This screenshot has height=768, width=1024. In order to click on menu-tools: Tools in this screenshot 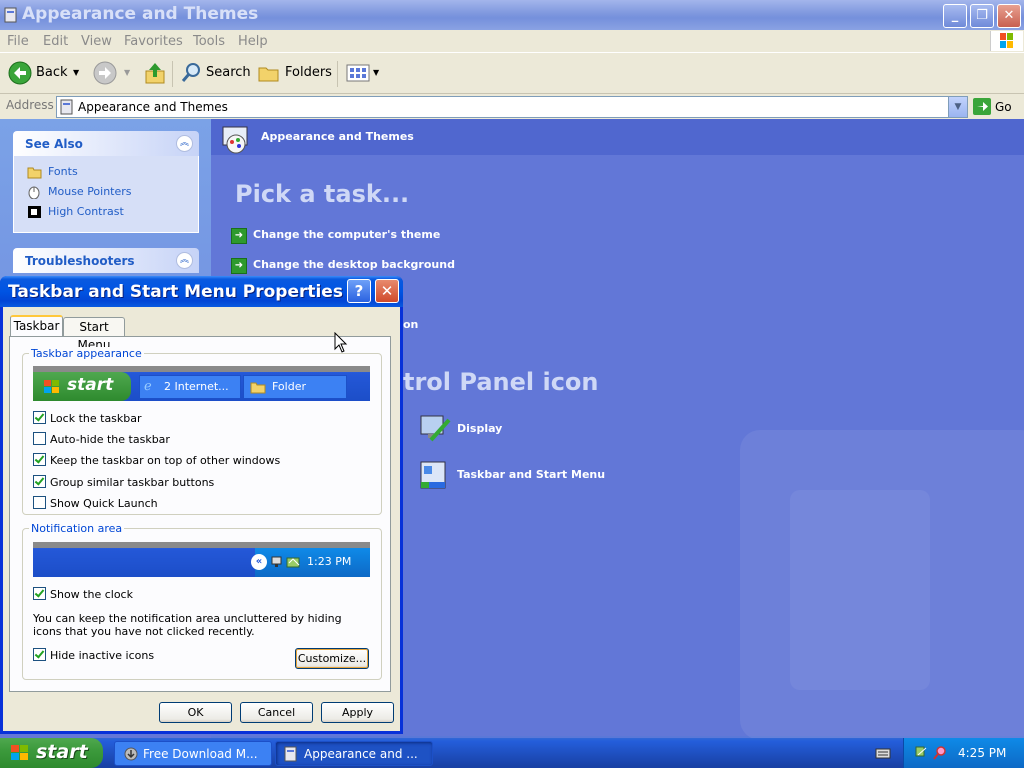, I will do `click(209, 41)`.